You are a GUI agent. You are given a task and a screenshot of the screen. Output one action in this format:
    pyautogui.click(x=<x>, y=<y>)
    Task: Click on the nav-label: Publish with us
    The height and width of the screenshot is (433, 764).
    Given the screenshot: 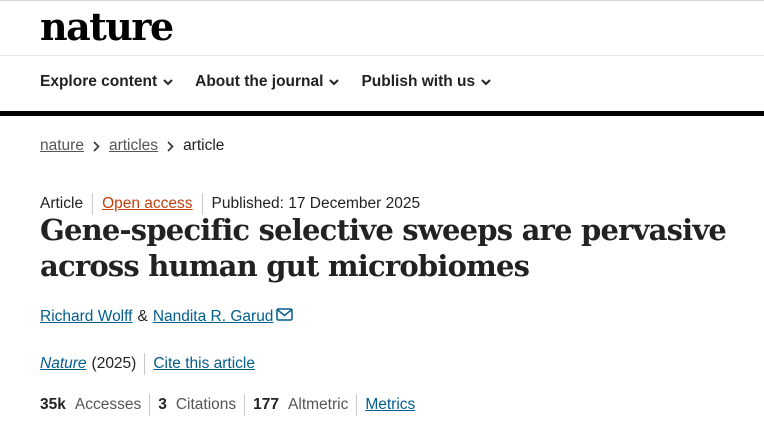 What is the action you would take?
    pyautogui.click(x=418, y=81)
    